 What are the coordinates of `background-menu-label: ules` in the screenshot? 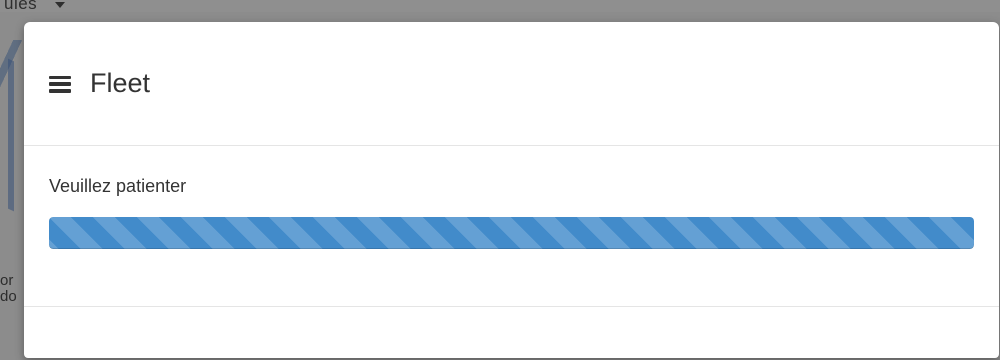 It's located at (21, 6).